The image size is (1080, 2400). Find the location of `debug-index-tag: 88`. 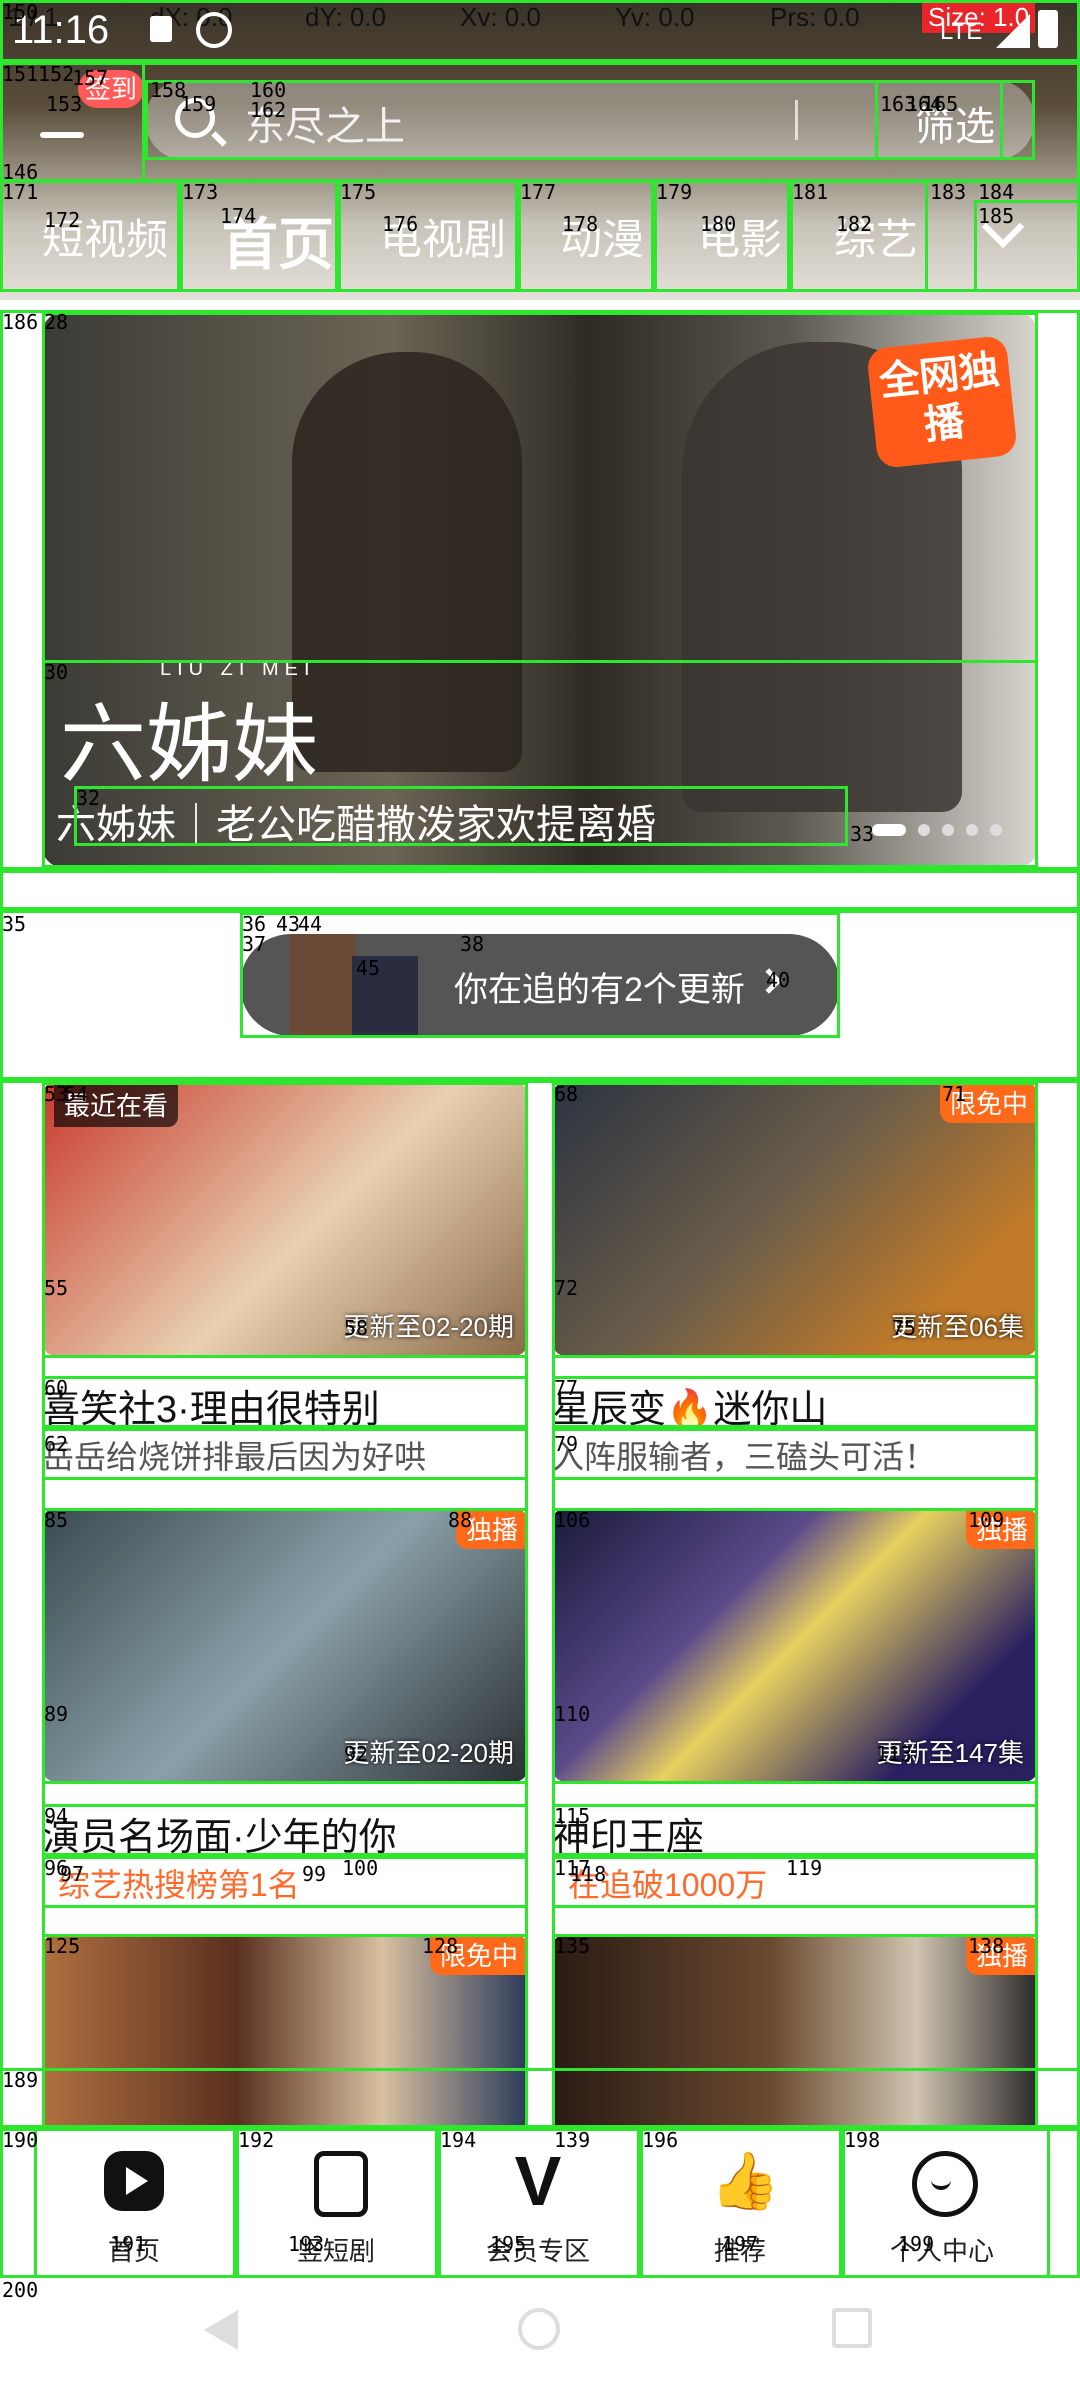

debug-index-tag: 88 is located at coordinates (460, 1520).